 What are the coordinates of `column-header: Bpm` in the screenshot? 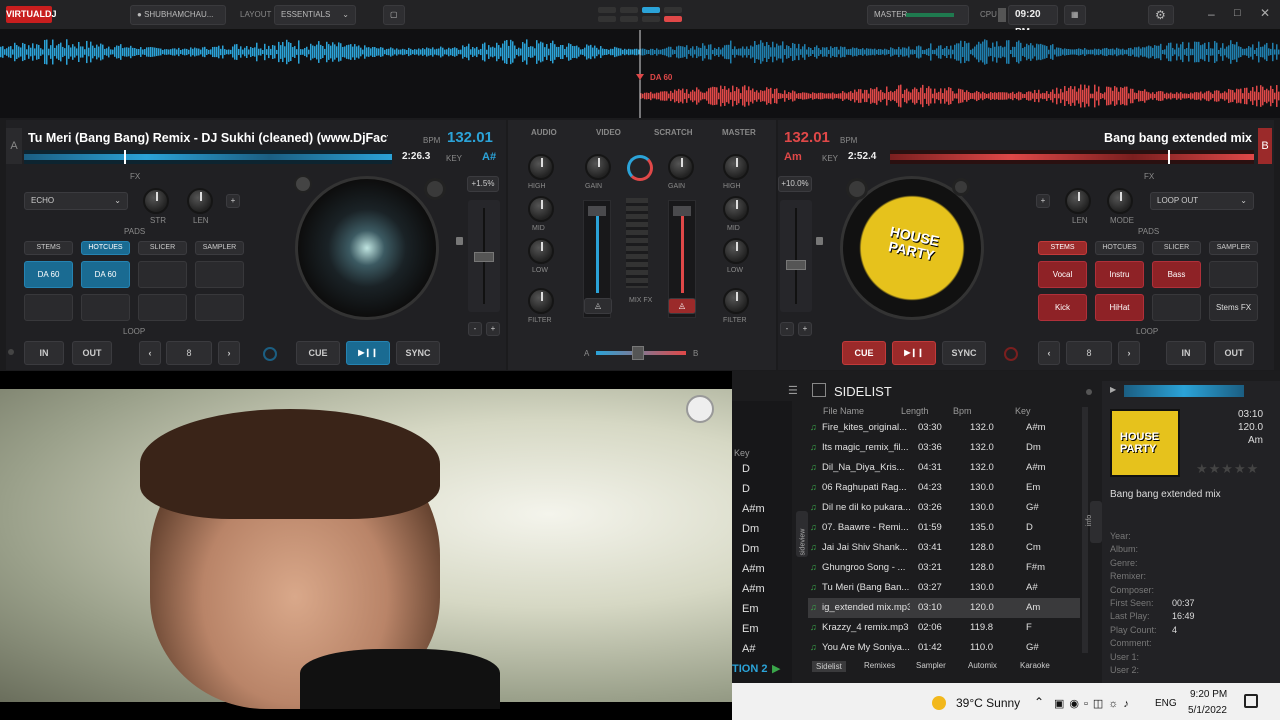 It's located at (962, 411).